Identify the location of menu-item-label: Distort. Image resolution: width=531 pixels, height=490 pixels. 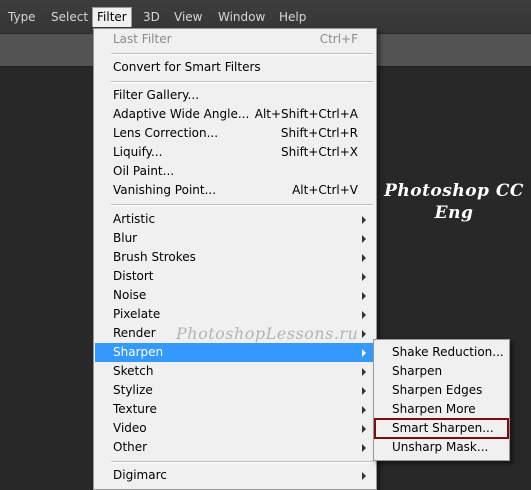
(133, 276).